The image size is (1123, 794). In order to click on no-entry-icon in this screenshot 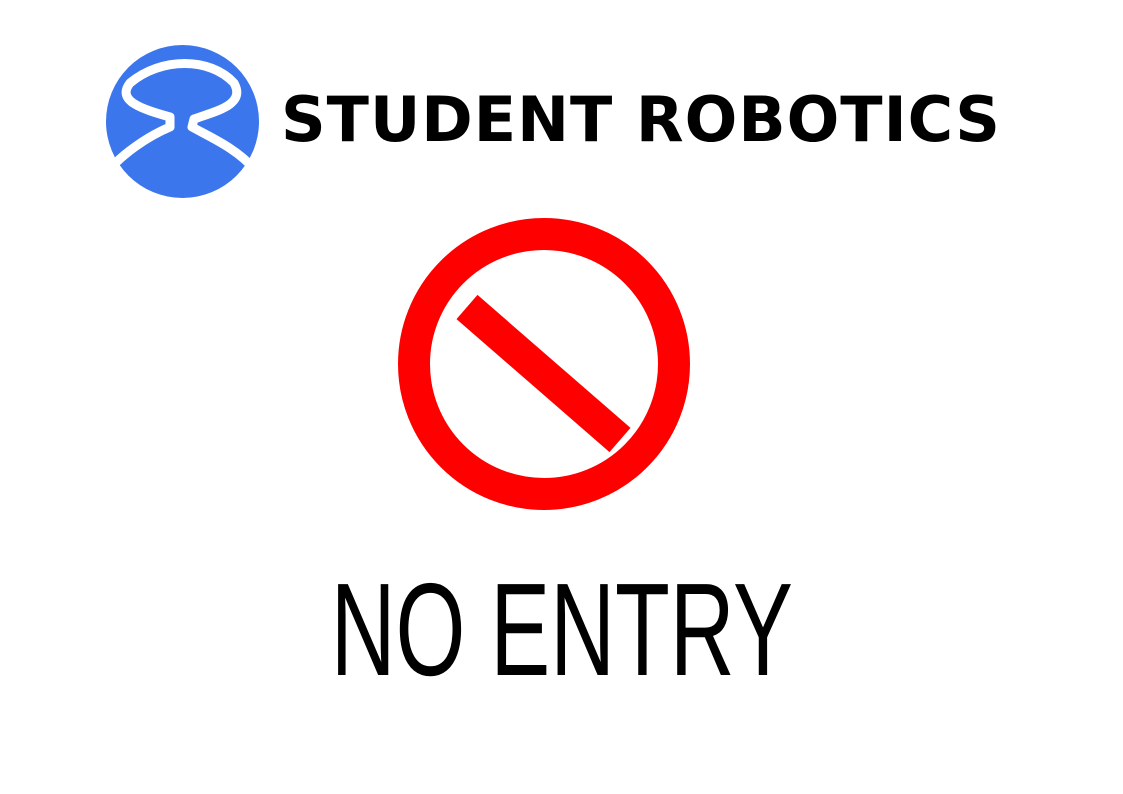, I will do `click(544, 364)`.